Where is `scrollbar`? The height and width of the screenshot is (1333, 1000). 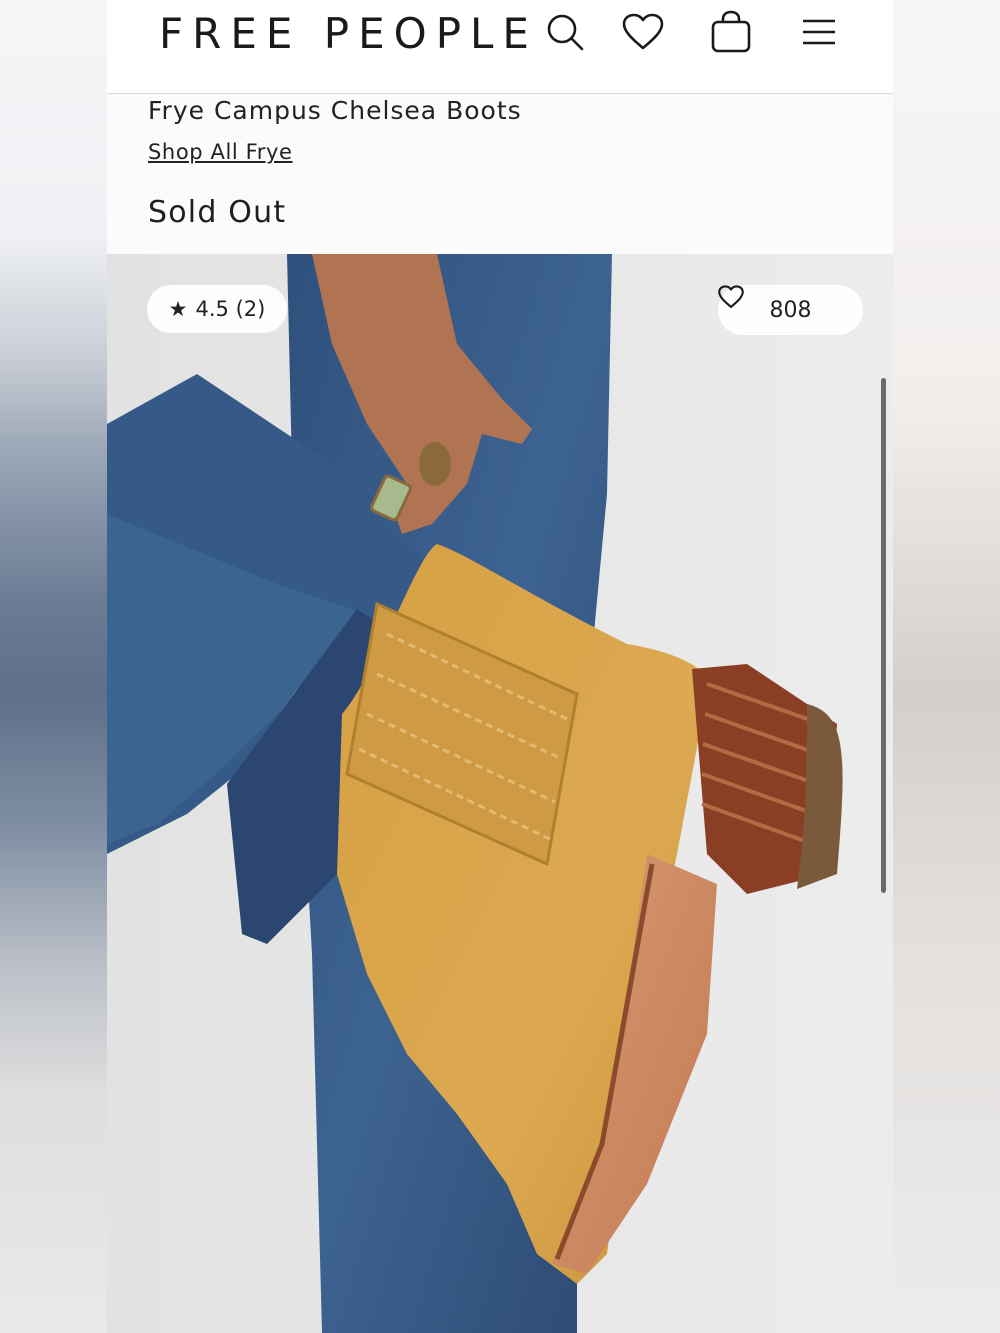
scrollbar is located at coordinates (883, 635).